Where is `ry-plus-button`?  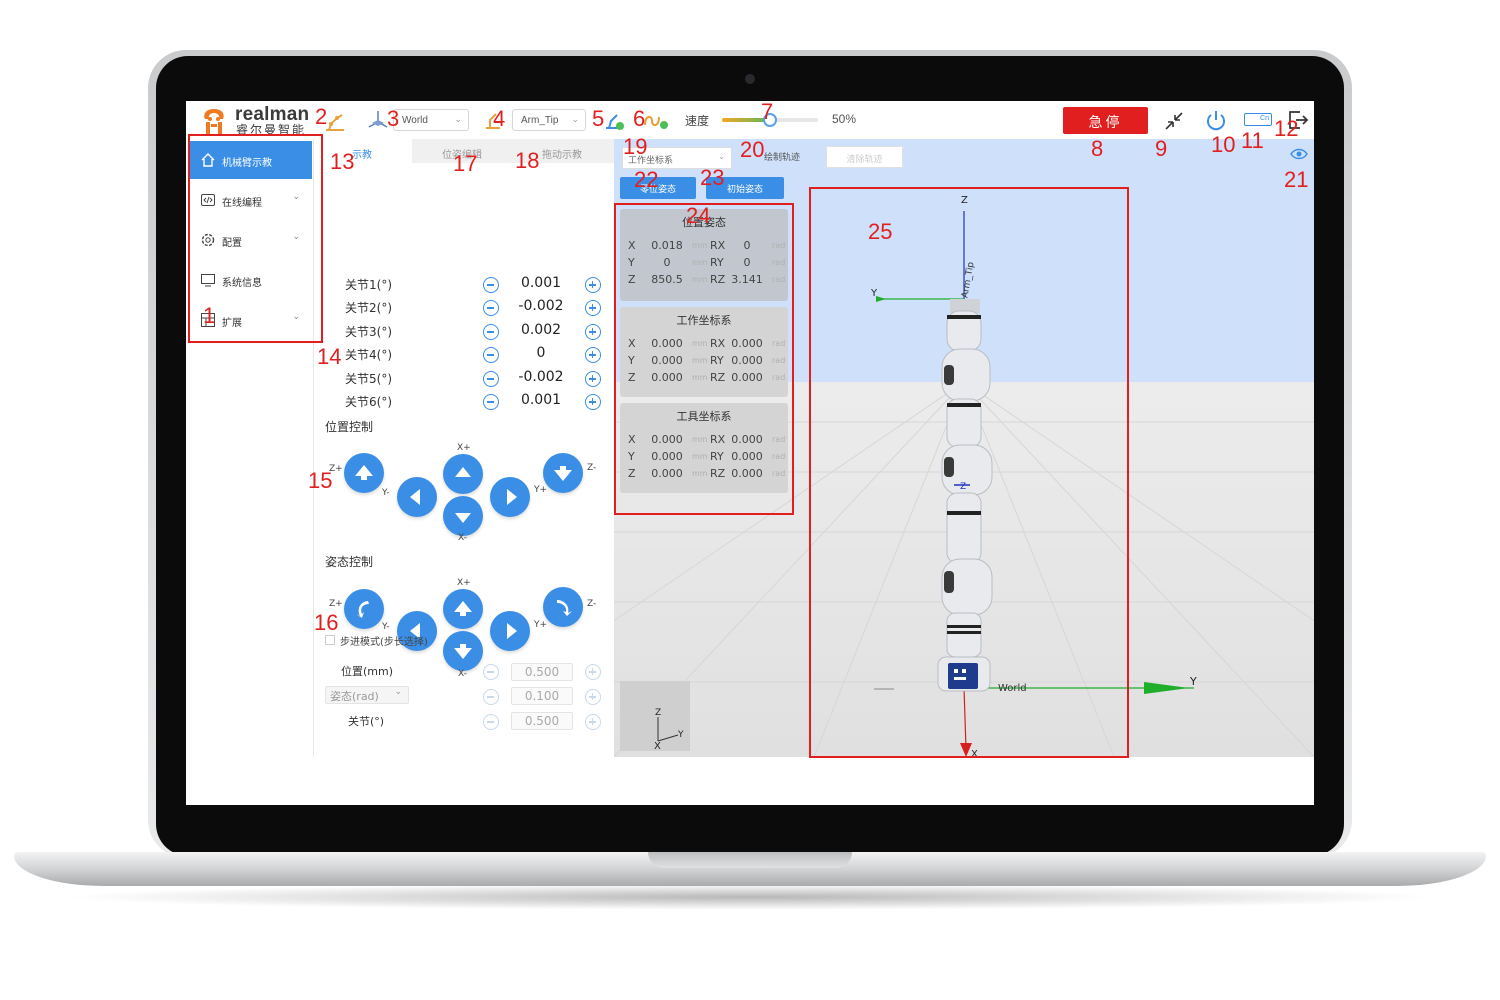
ry-plus-button is located at coordinates (510, 631).